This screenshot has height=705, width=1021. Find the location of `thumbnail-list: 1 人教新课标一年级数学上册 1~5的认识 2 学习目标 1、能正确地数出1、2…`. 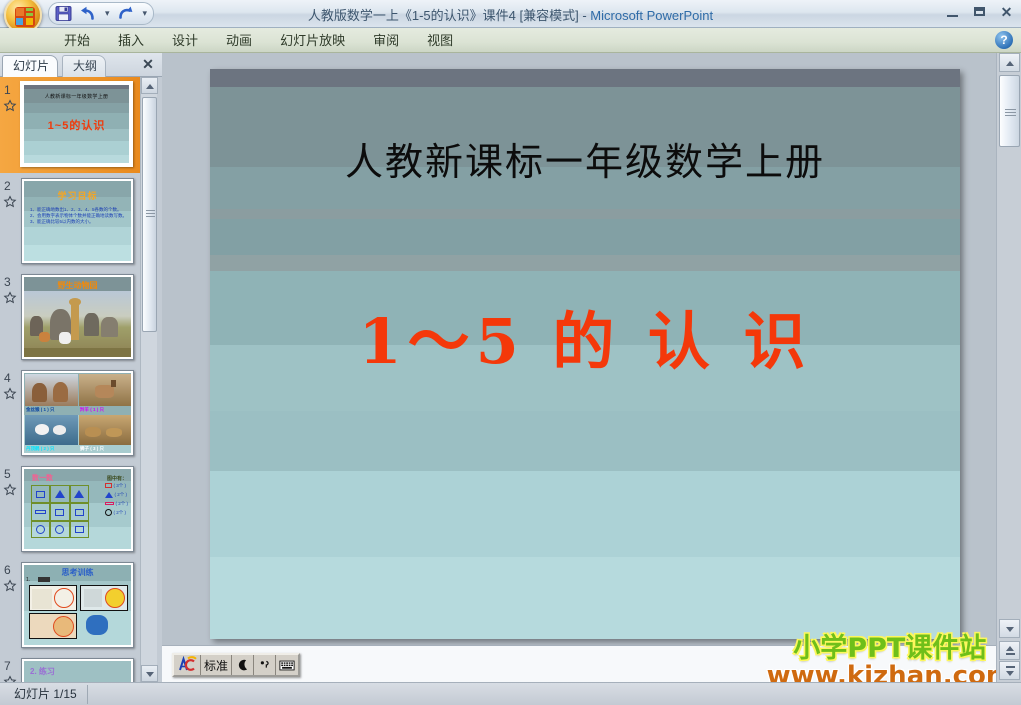

thumbnail-list: 1 人教新课标一年级数学上册 1~5的认识 2 学习目标 1、能正确地数出1、2… is located at coordinates (70, 379).